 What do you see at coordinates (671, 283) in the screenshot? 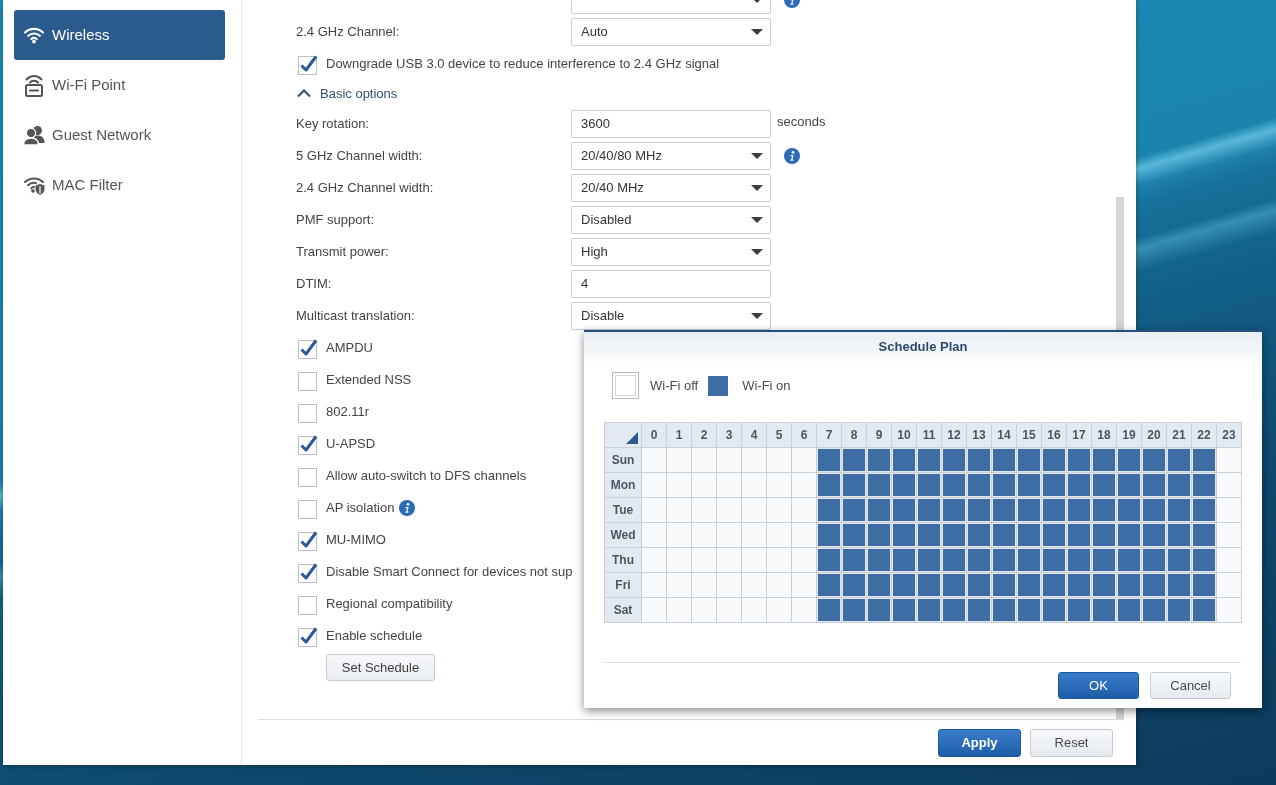
I see `text-field: 4` at bounding box center [671, 283].